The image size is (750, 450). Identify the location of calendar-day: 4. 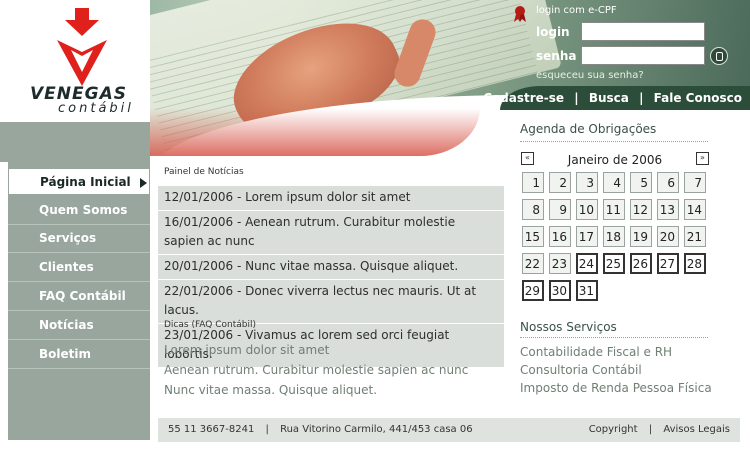
(614, 182).